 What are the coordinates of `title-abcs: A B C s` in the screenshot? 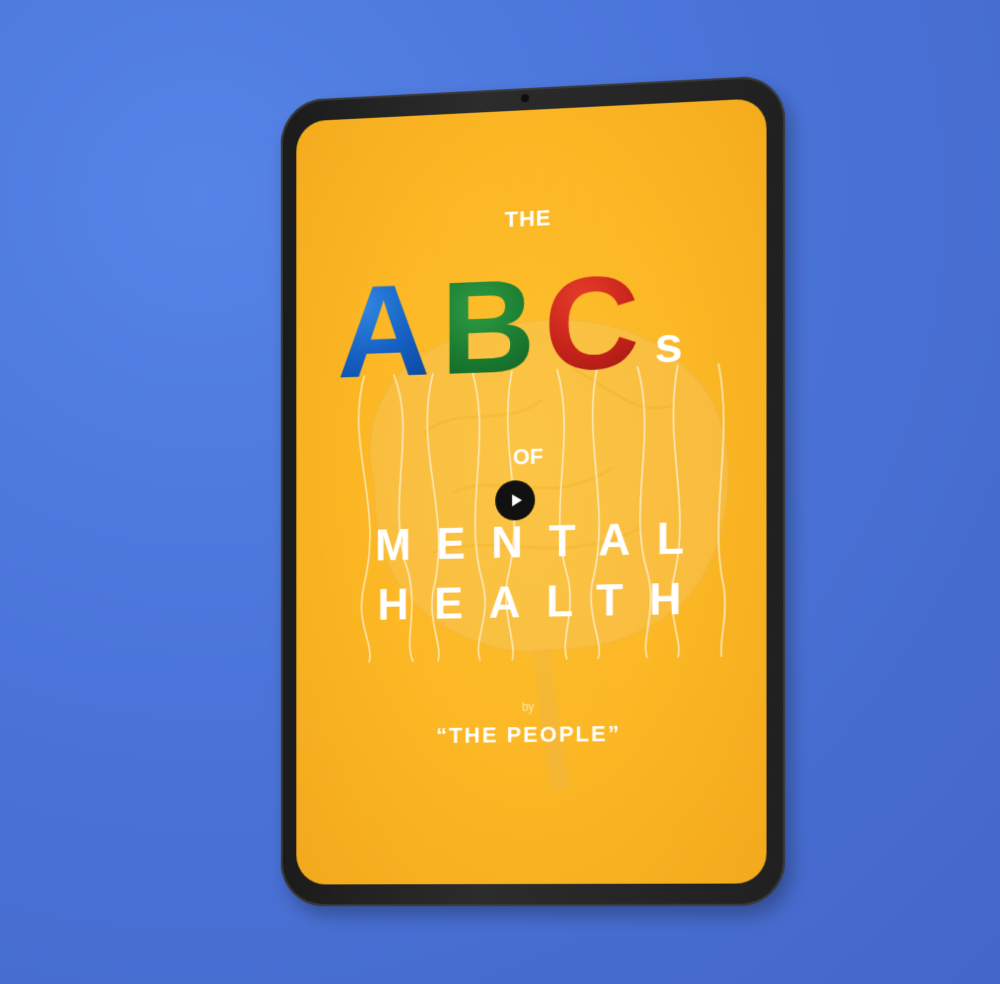 It's located at (540, 326).